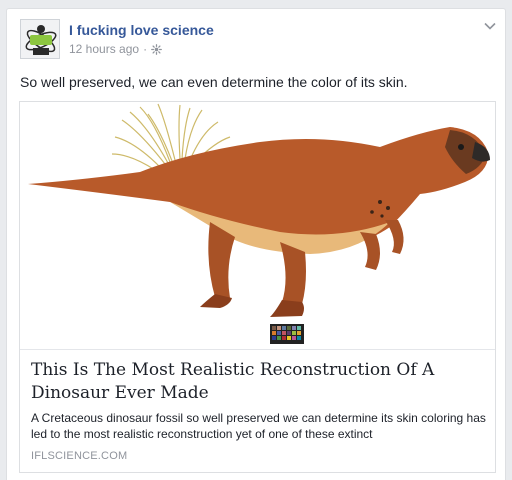 This screenshot has height=480, width=512. Describe the element at coordinates (104, 49) in the screenshot. I see `post-timestamp: 12 hours ago` at that location.